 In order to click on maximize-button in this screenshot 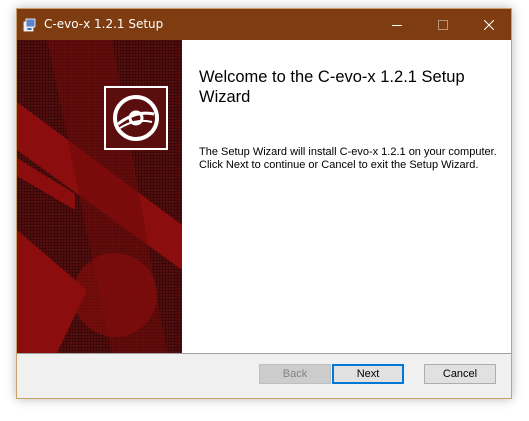, I will do `click(443, 24)`.